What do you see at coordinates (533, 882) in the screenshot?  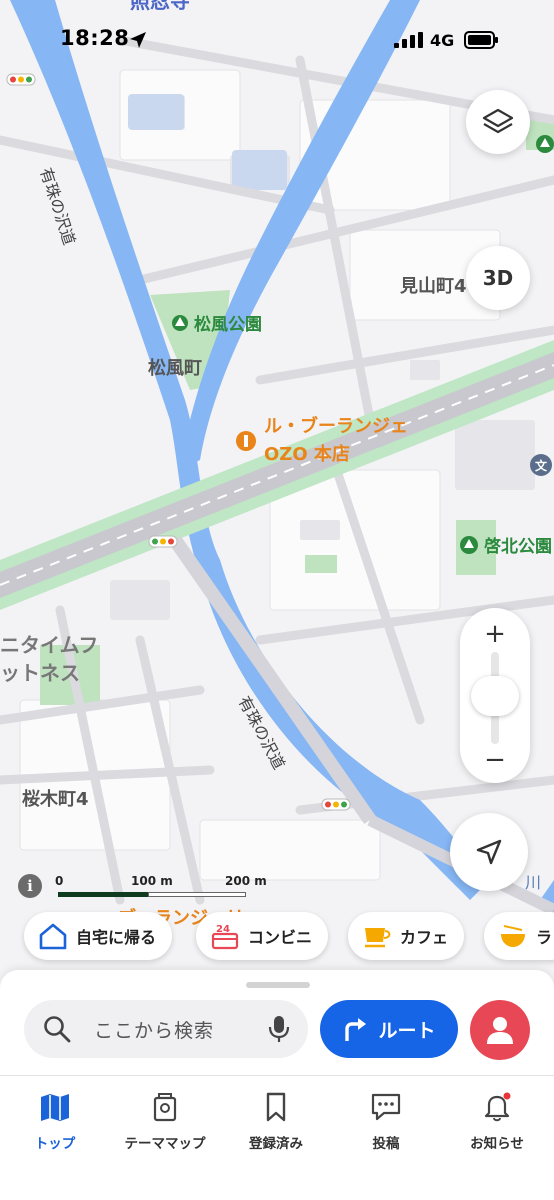 I see `map-label-river: 川` at bounding box center [533, 882].